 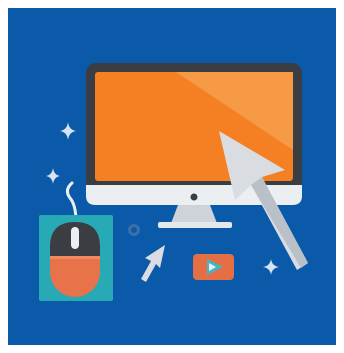 I want to click on power-dot, so click(x=194, y=197).